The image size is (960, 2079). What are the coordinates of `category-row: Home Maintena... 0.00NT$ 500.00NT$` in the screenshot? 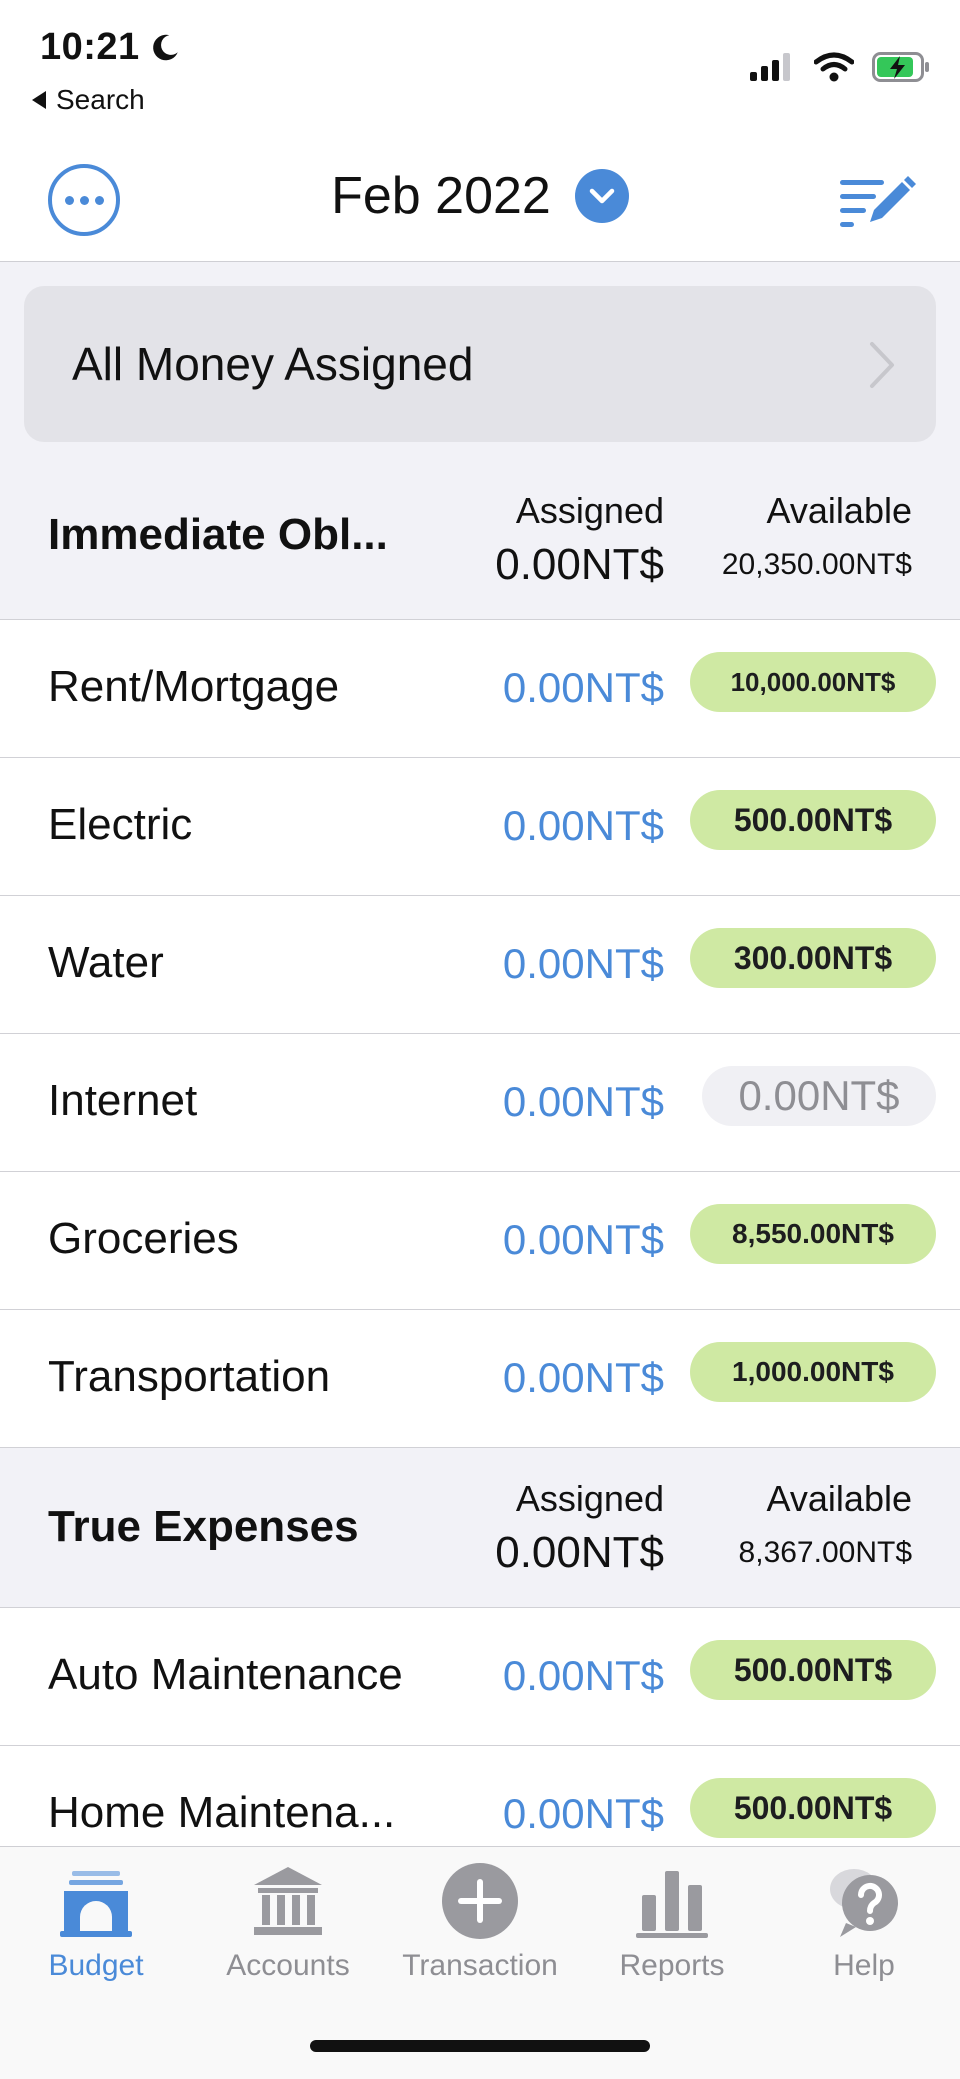 It's located at (480, 1796).